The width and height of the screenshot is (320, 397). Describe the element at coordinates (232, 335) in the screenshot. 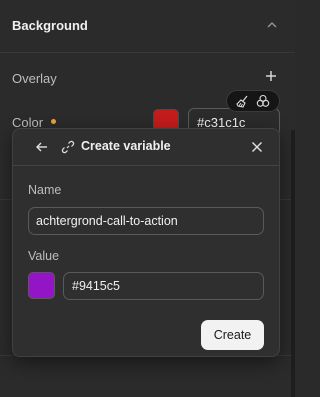

I see `create-button: Create` at that location.